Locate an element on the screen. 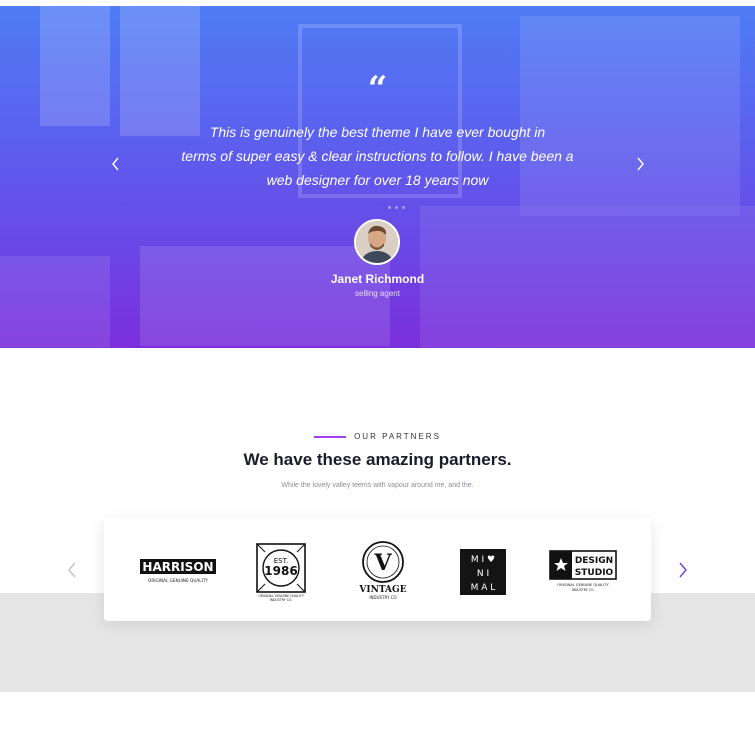 The width and height of the screenshot is (755, 741). design-studio-logo-line2: STUDIO is located at coordinates (594, 573).